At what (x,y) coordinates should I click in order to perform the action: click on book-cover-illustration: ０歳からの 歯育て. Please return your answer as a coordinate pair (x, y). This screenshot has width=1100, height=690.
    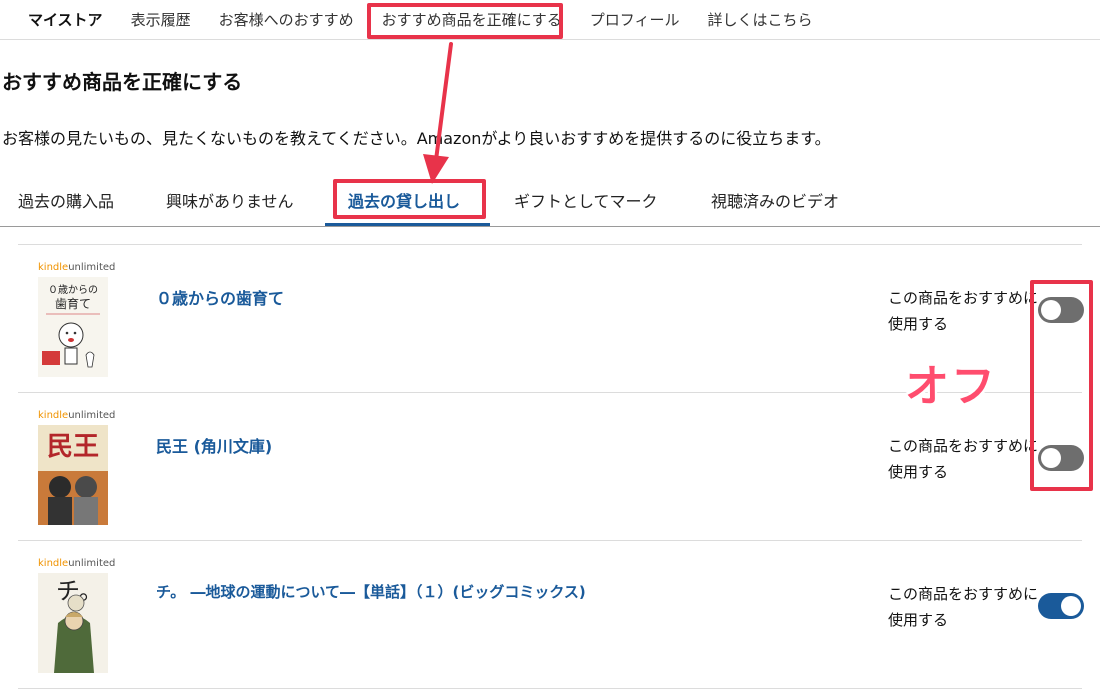
    Looking at the image, I should click on (73, 327).